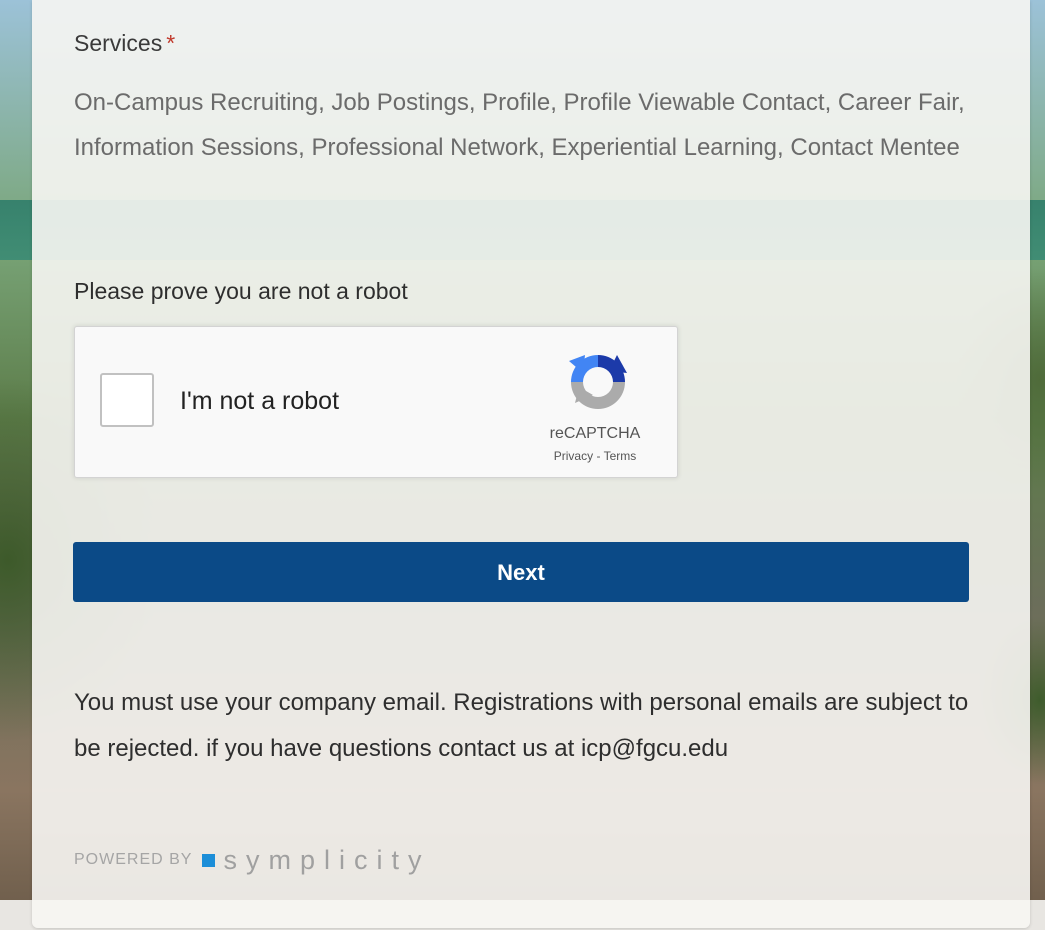 This screenshot has height=930, width=1045. What do you see at coordinates (595, 433) in the screenshot?
I see `recaptcha-brand: reCAPTCHA` at bounding box center [595, 433].